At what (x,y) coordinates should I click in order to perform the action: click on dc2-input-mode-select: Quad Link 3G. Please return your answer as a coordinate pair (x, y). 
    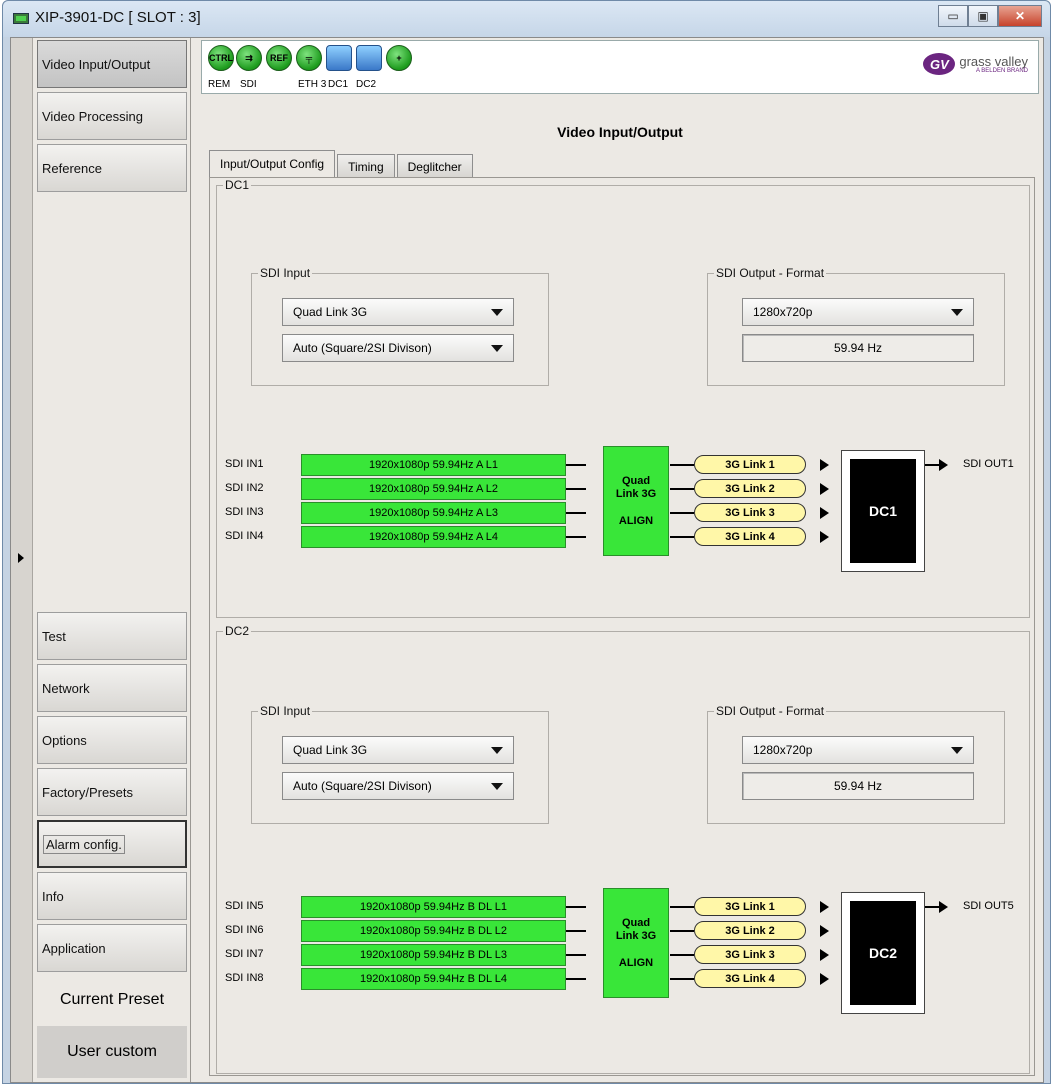
    Looking at the image, I should click on (398, 750).